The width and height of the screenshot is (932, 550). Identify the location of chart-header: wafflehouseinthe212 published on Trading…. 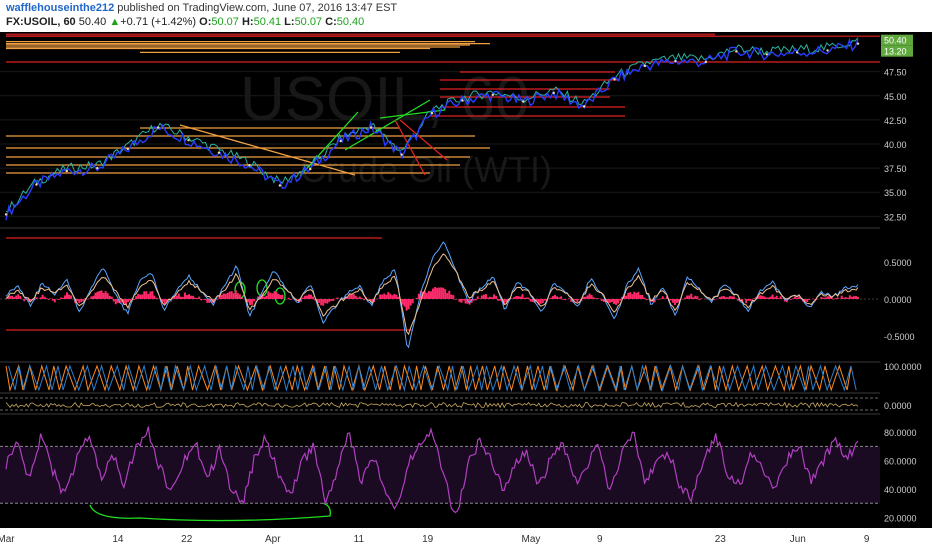
(466, 16).